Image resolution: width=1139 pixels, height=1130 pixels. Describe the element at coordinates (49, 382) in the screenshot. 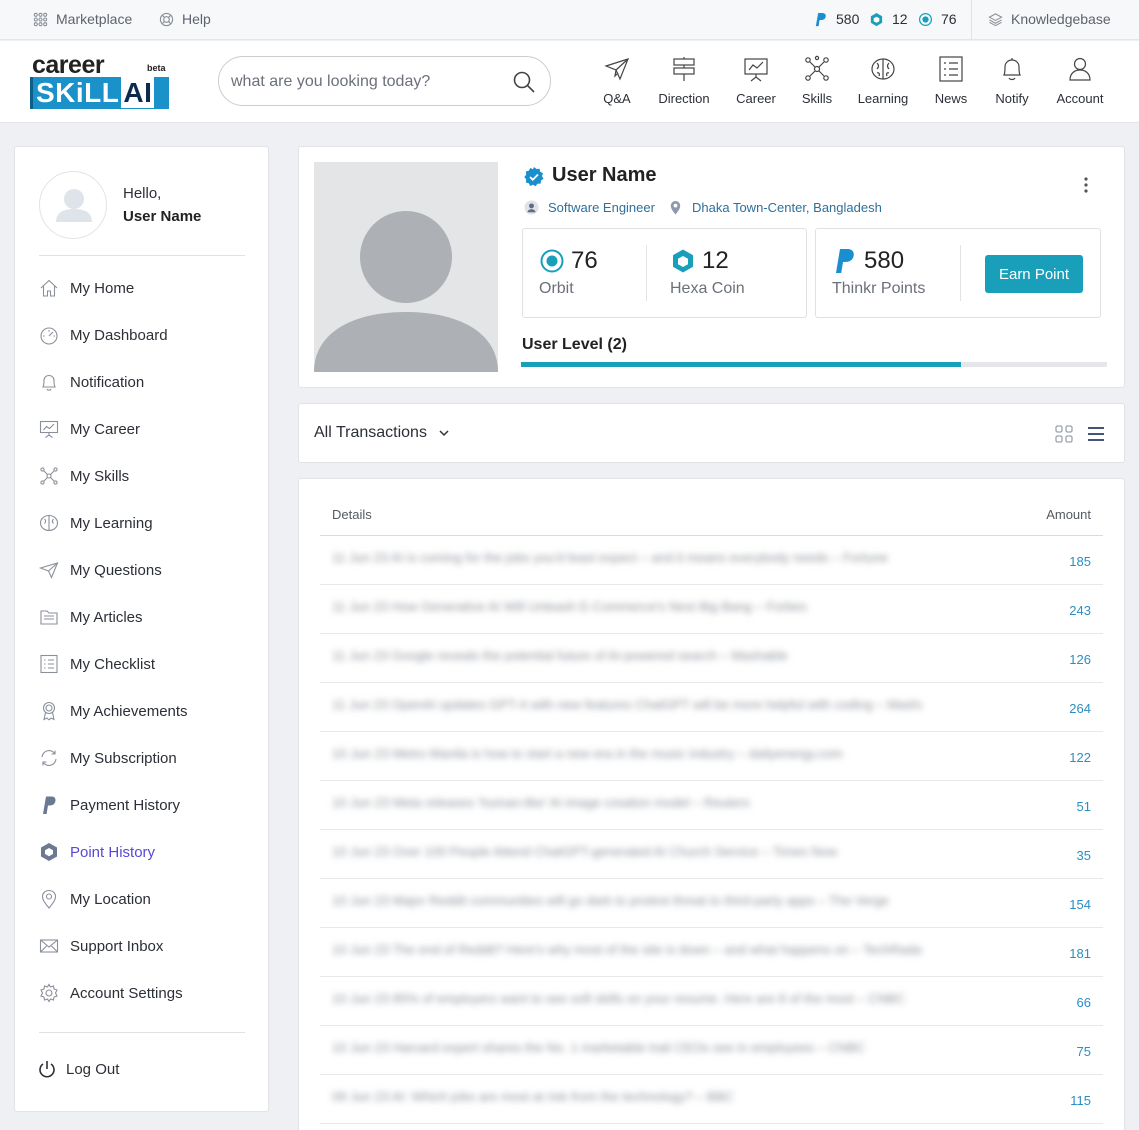

I see `bell-icon` at that location.